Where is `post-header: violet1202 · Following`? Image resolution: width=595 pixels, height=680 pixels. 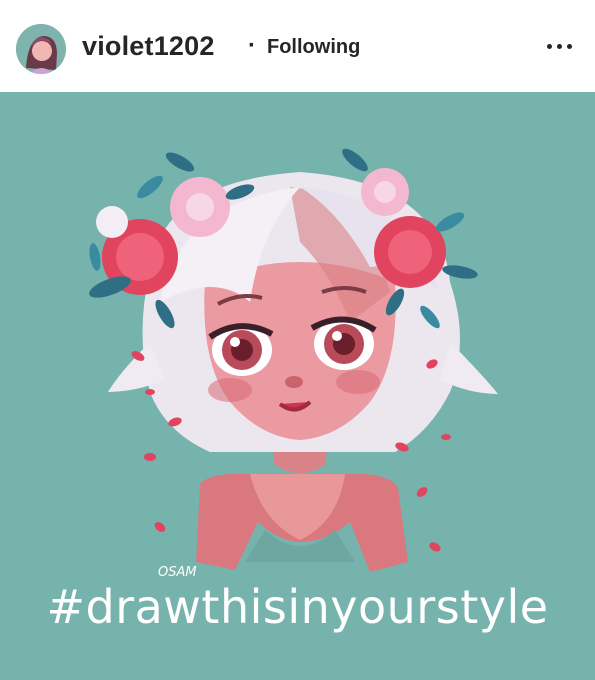
post-header: violet1202 · Following is located at coordinates (297, 46).